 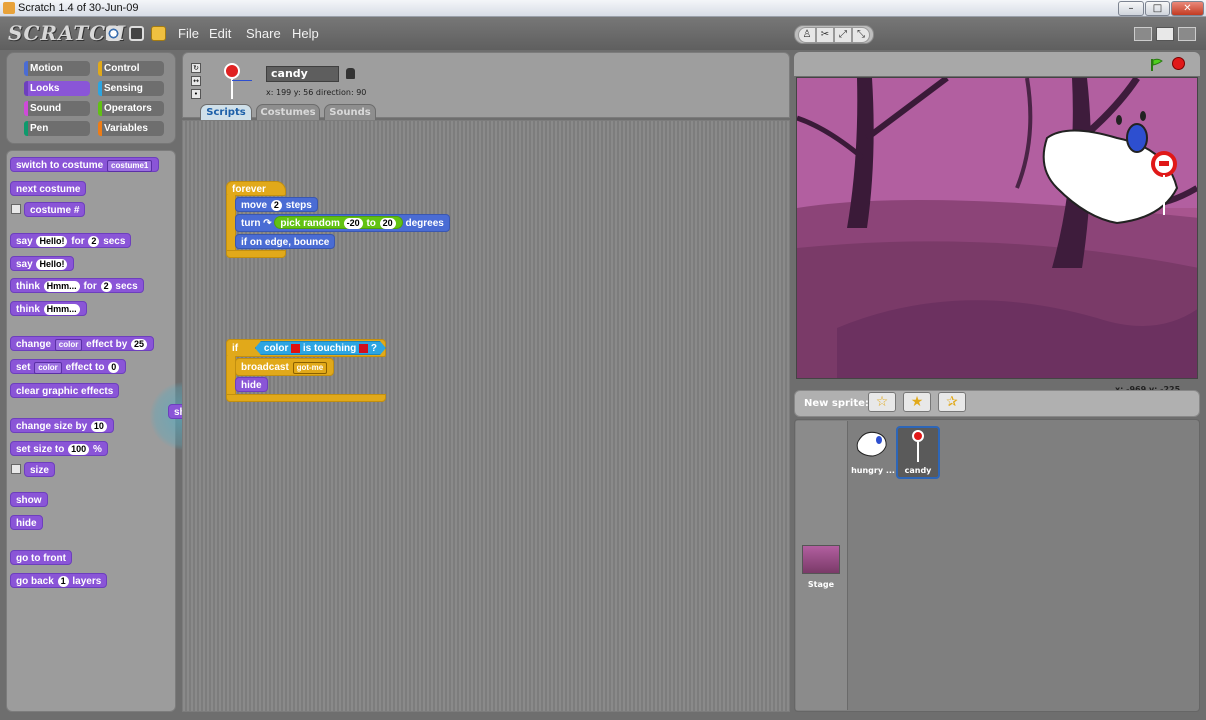 What do you see at coordinates (807, 35) in the screenshot?
I see `duplicate-stamp-icon: ♙` at bounding box center [807, 35].